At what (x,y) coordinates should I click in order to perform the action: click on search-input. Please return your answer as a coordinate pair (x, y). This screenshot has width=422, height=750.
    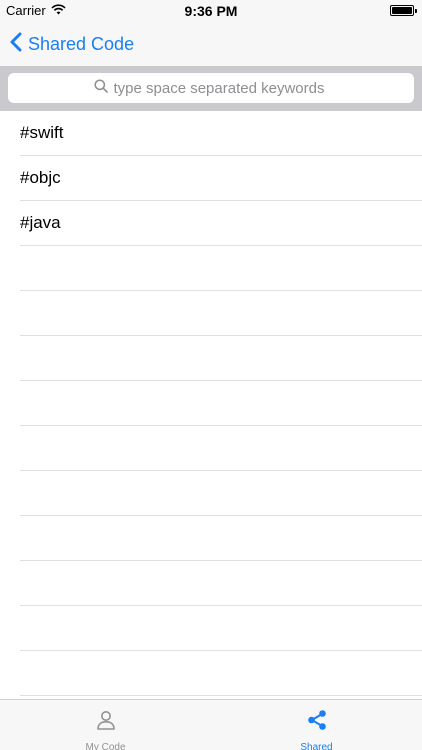
    Looking at the image, I should click on (221, 88).